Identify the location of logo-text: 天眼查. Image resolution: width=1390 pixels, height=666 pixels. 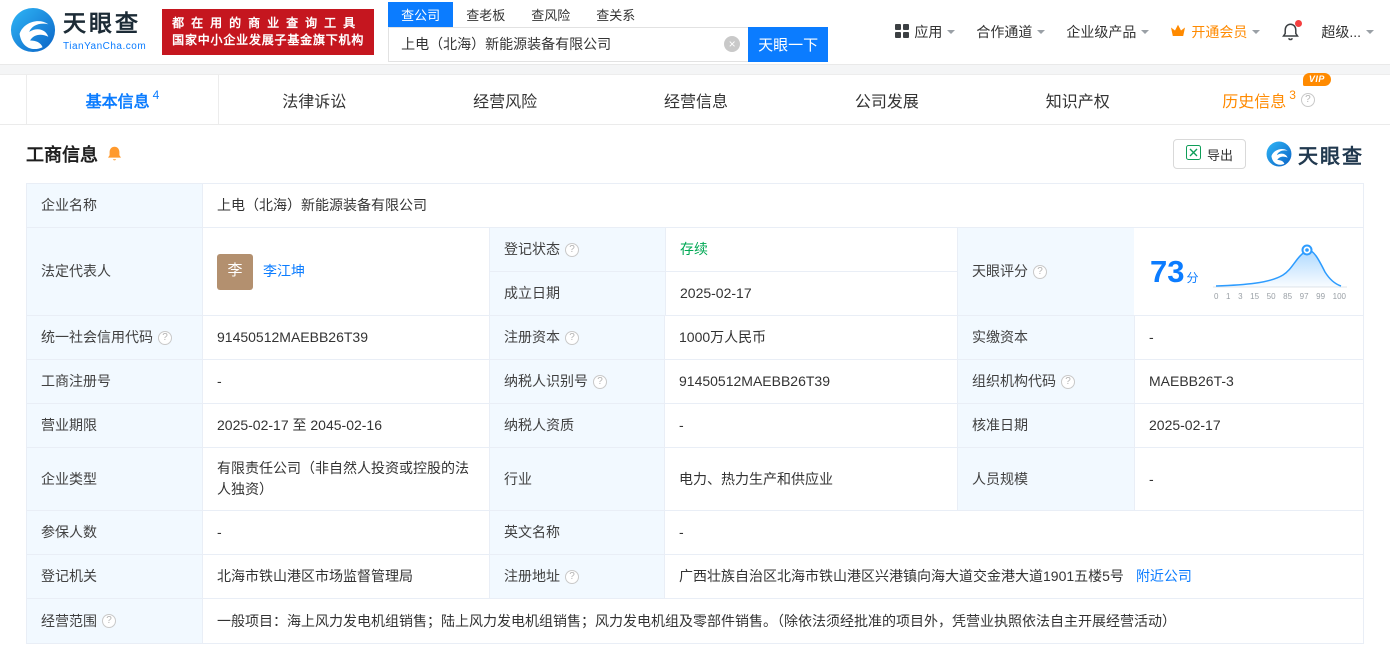
(102, 22).